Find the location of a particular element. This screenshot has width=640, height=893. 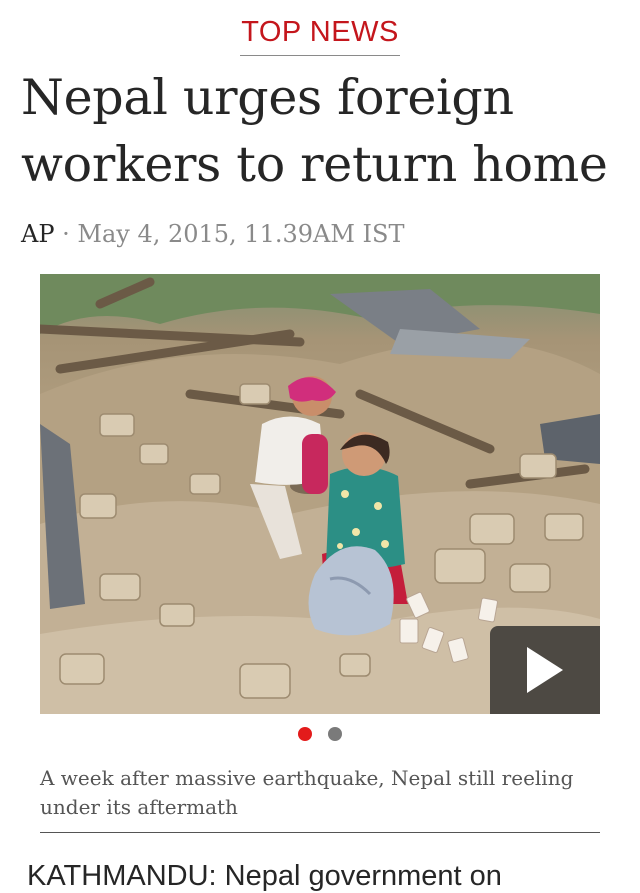

section-header: TOP NEWS is located at coordinates (320, 36).